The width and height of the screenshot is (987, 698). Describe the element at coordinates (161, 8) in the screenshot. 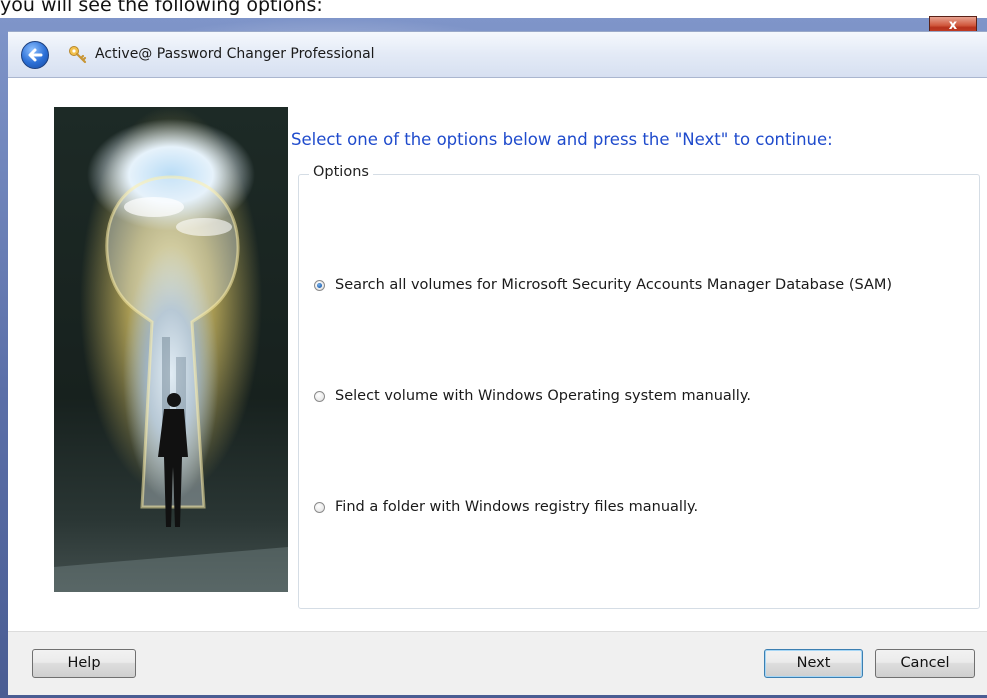

I see `document-caption: you will see the following options:` at that location.